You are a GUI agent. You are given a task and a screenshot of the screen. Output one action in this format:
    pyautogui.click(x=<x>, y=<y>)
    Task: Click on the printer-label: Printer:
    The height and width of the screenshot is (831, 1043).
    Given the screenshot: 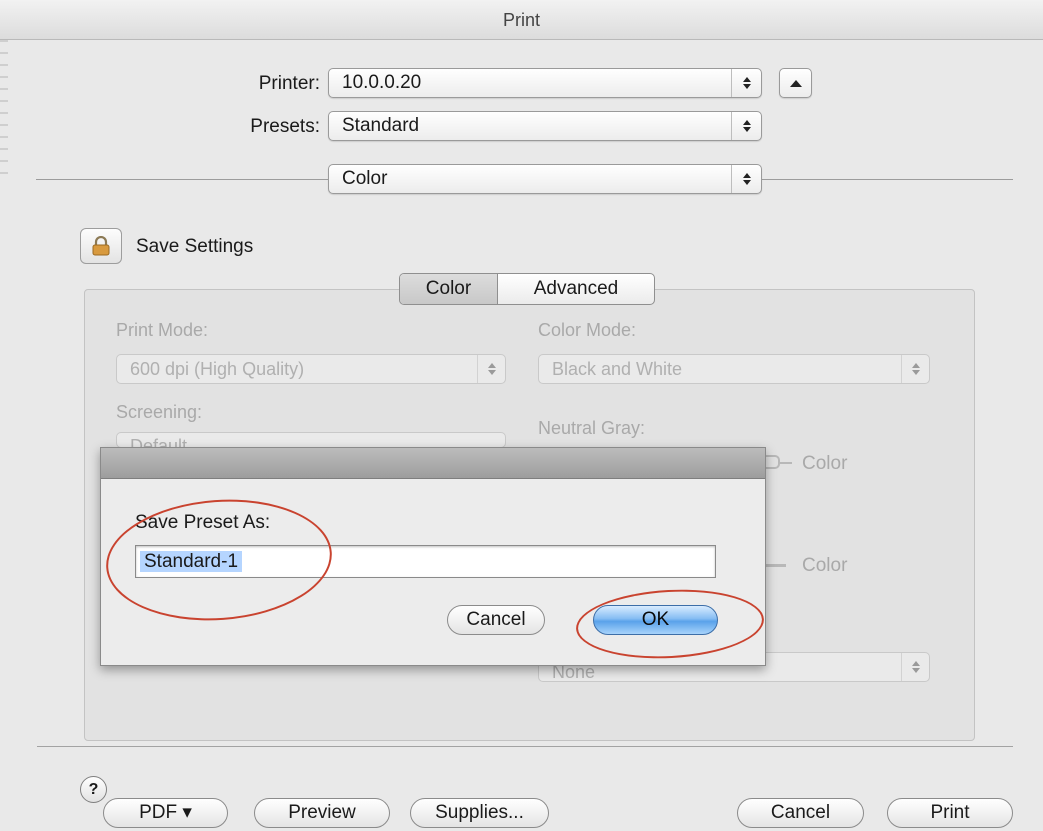 What is the action you would take?
    pyautogui.click(x=289, y=83)
    